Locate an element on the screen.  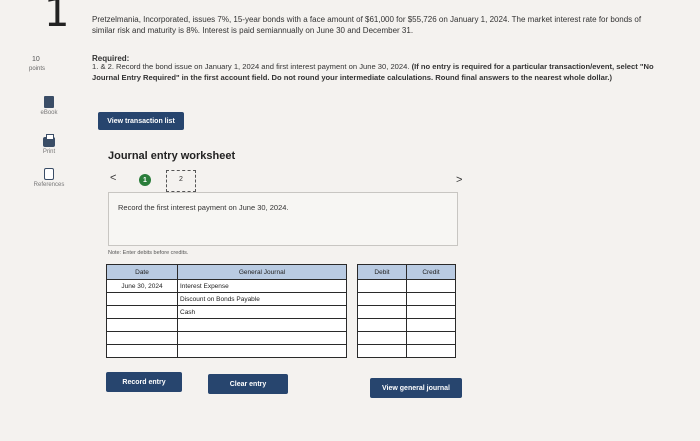
table-row: Cash is located at coordinates (281, 312).